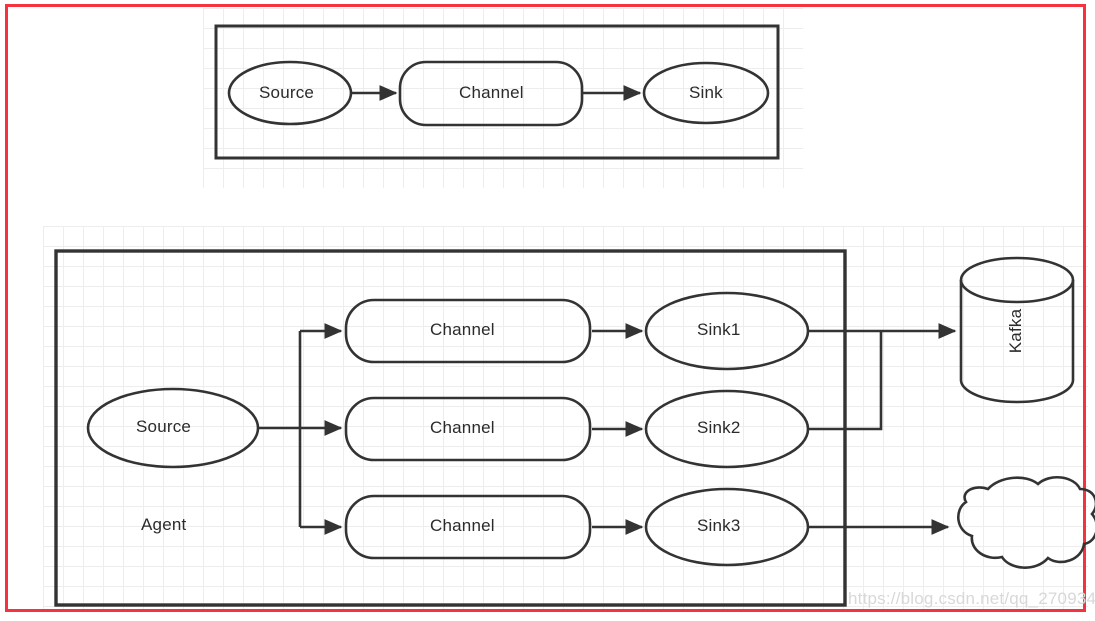  What do you see at coordinates (462, 329) in the screenshot?
I see `channel-label-1: Channel` at bounding box center [462, 329].